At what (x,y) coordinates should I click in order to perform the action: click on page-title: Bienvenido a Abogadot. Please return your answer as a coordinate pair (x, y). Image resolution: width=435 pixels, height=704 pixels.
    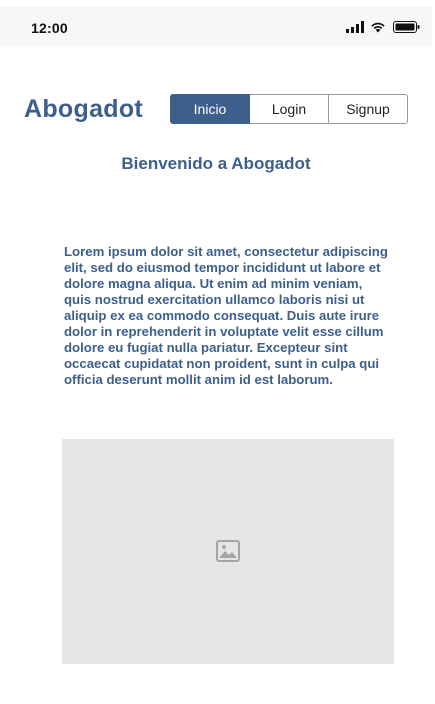
    Looking at the image, I should click on (216, 163).